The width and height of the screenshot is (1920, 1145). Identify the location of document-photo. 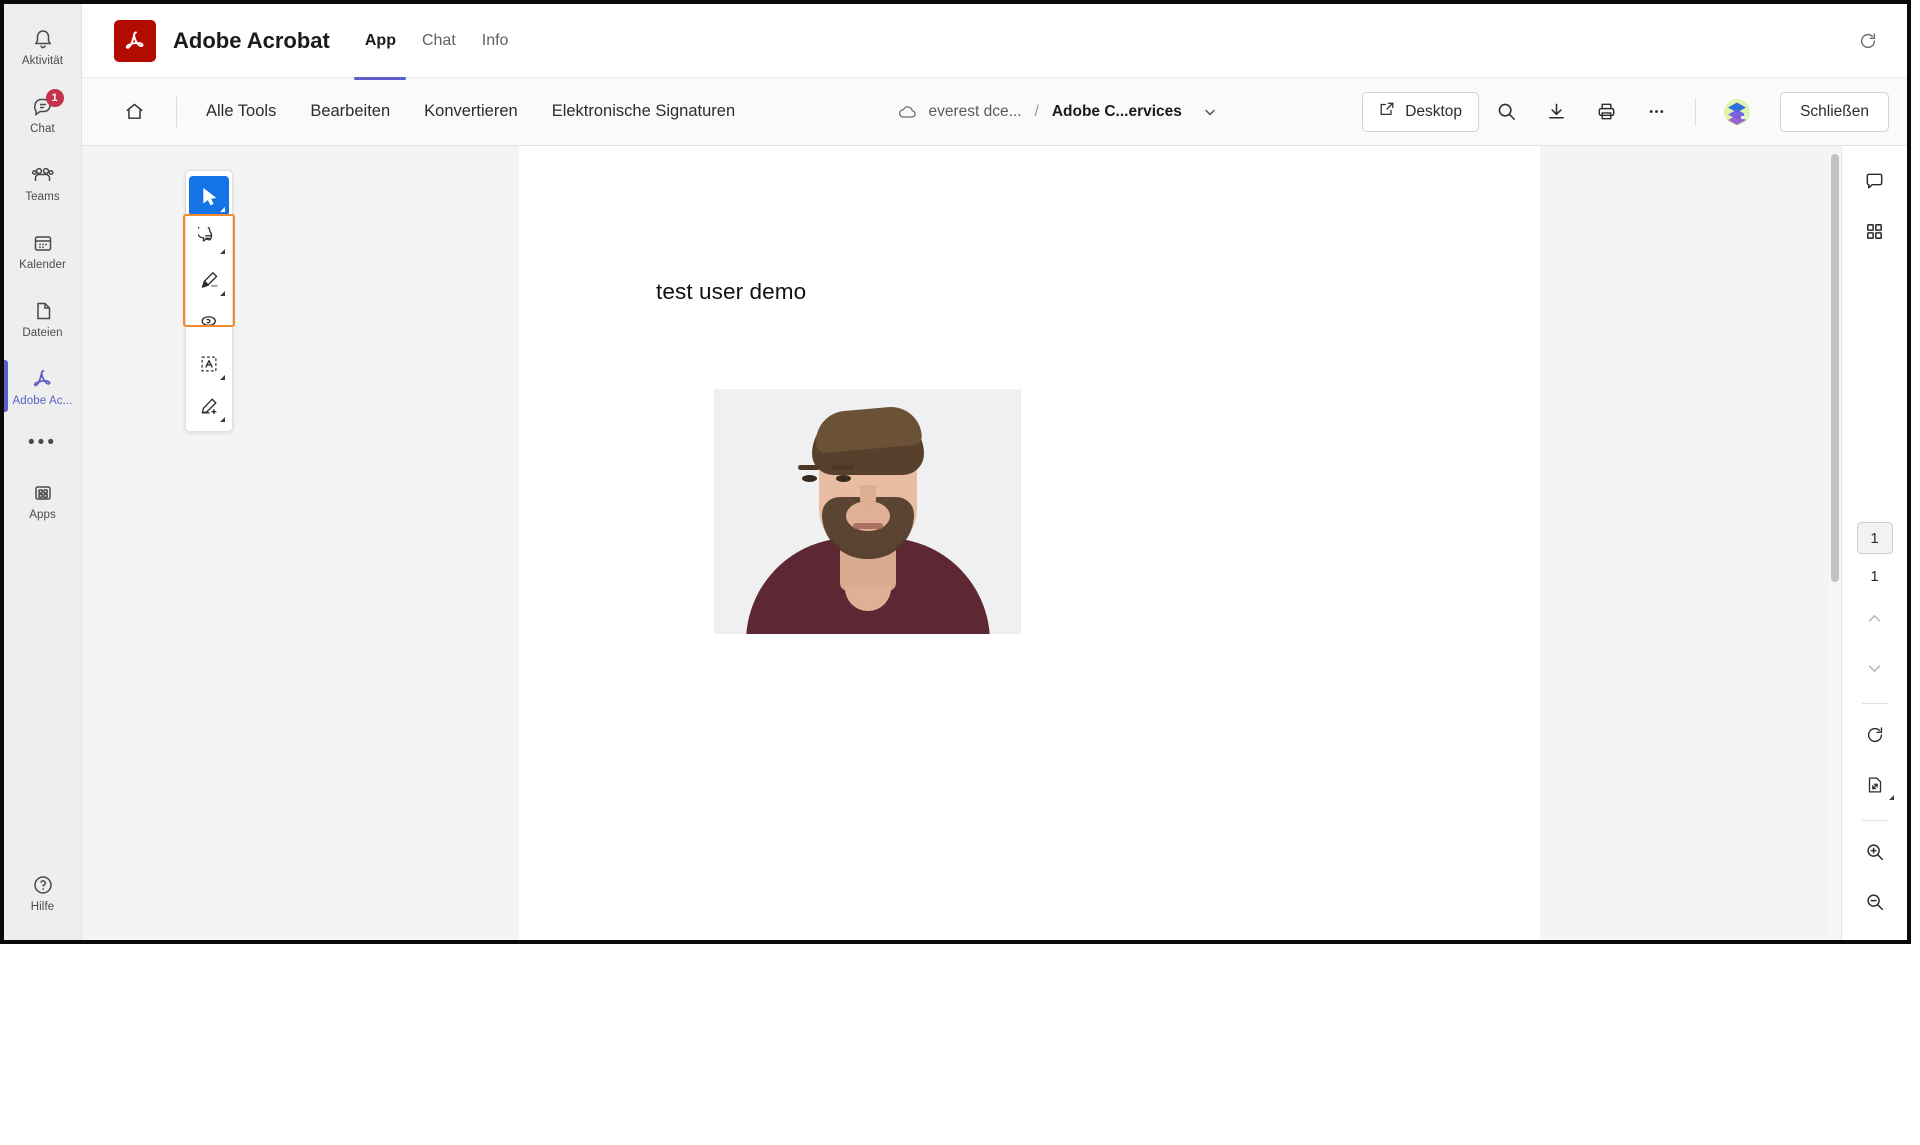
(867, 511).